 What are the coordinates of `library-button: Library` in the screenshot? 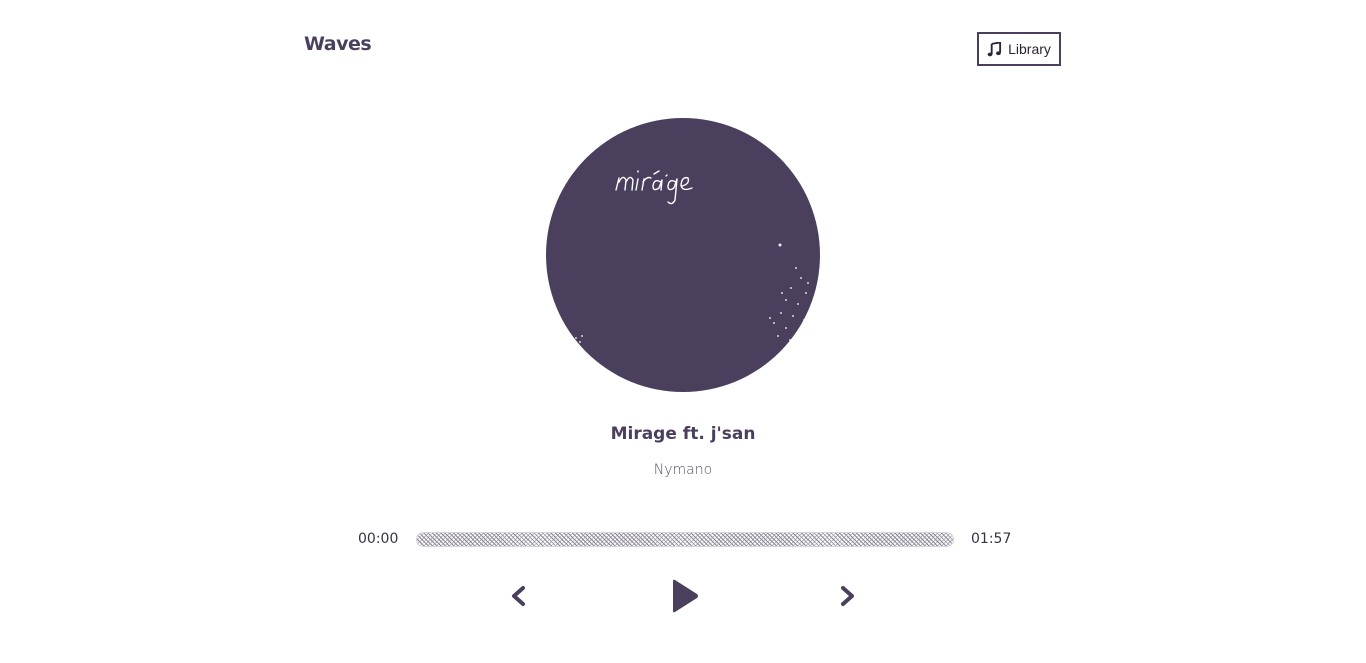 It's located at (1019, 49).